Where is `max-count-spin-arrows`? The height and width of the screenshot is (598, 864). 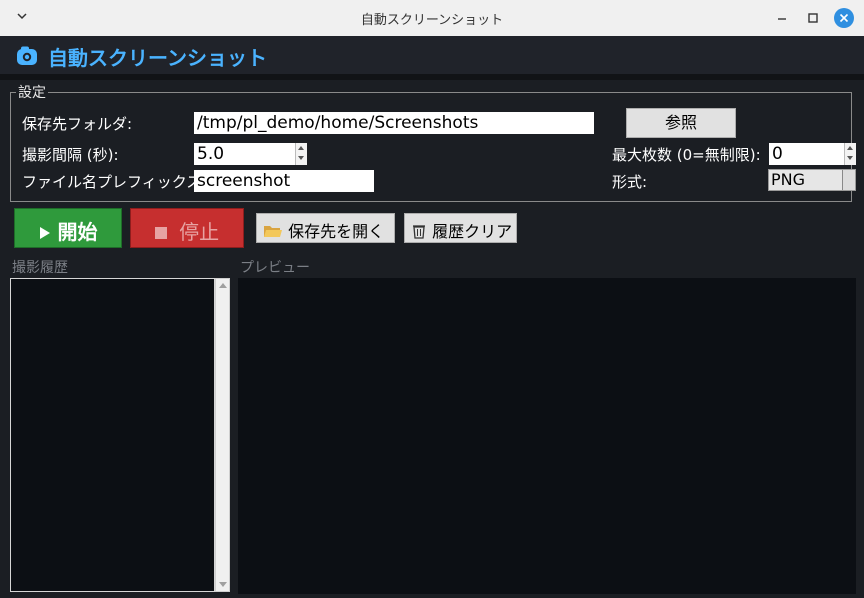 max-count-spin-arrows is located at coordinates (850, 154).